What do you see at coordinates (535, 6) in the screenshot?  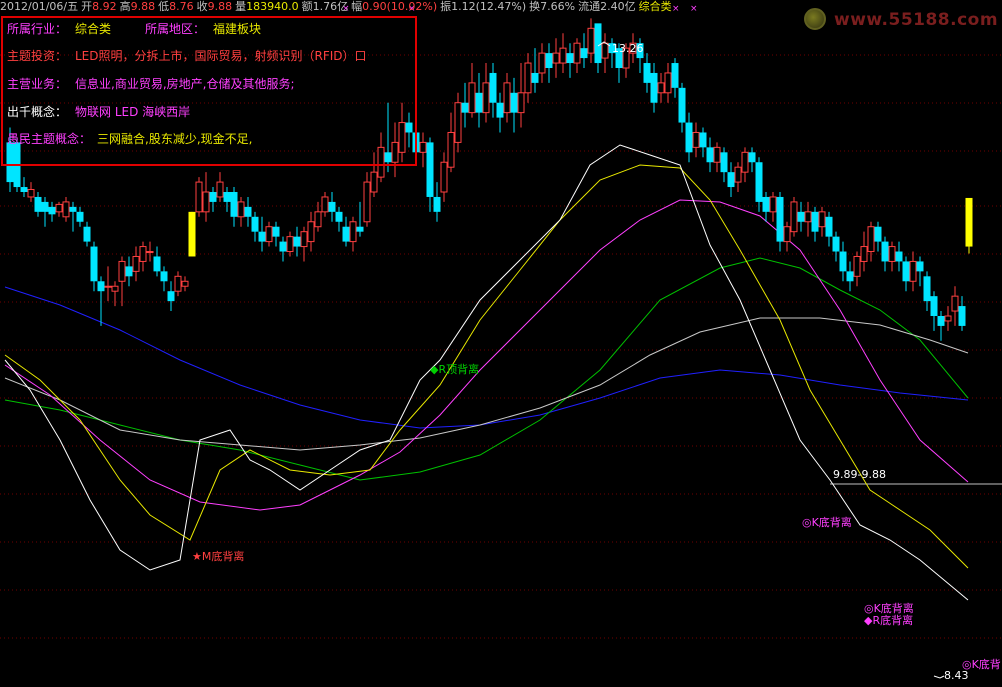 I see `turnover-label: 换` at bounding box center [535, 6].